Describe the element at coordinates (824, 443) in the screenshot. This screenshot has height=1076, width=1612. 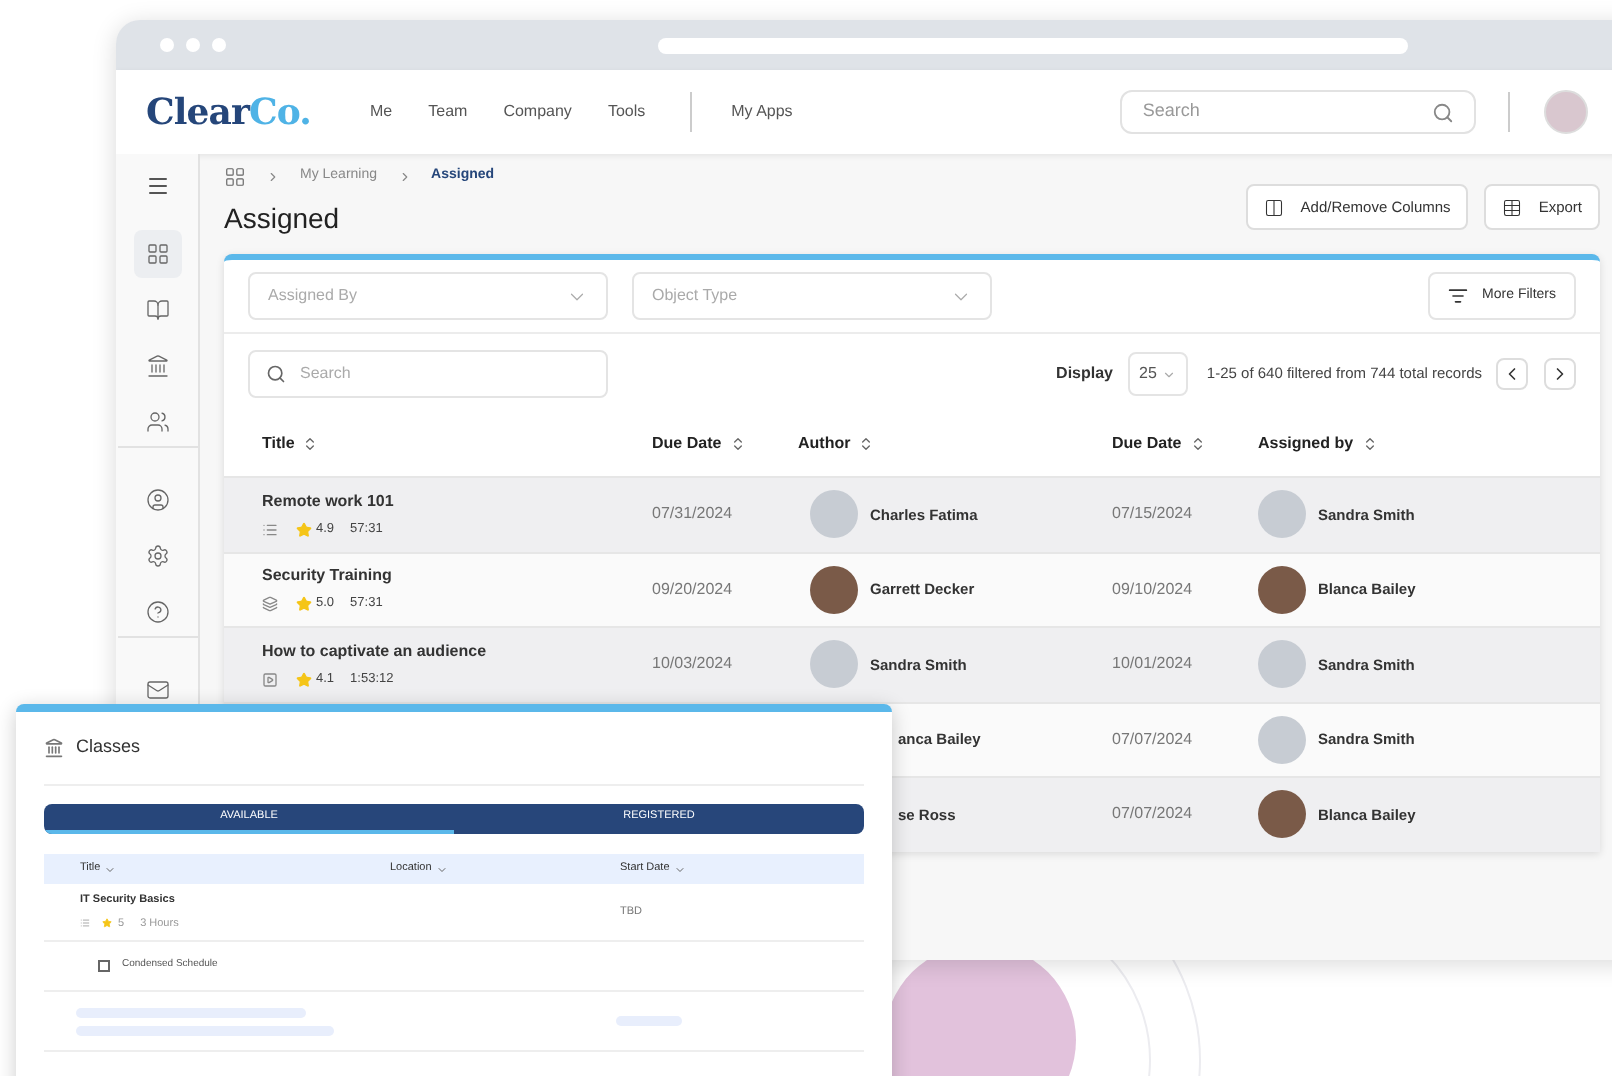
I see `column-header: Author` at that location.